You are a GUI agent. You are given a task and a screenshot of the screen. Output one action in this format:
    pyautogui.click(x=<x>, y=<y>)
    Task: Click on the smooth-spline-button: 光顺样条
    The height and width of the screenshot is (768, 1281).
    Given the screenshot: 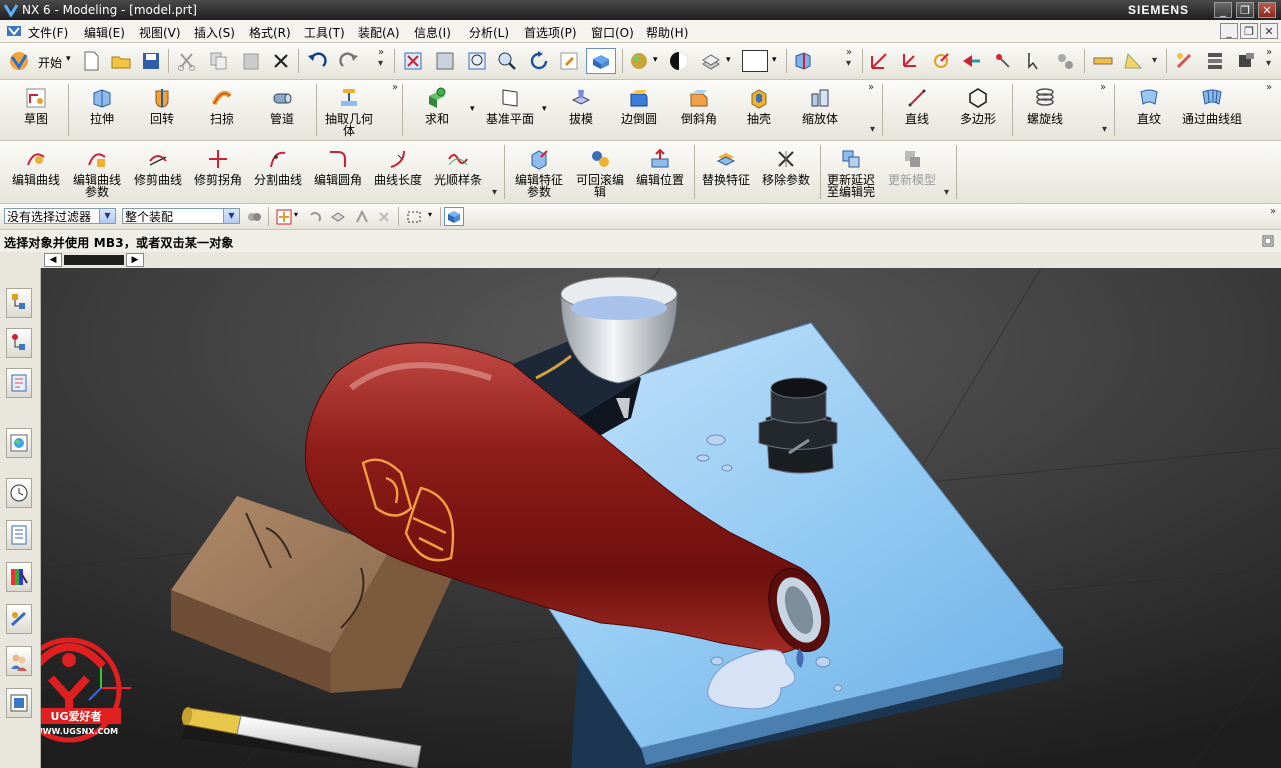 What is the action you would take?
    pyautogui.click(x=458, y=166)
    